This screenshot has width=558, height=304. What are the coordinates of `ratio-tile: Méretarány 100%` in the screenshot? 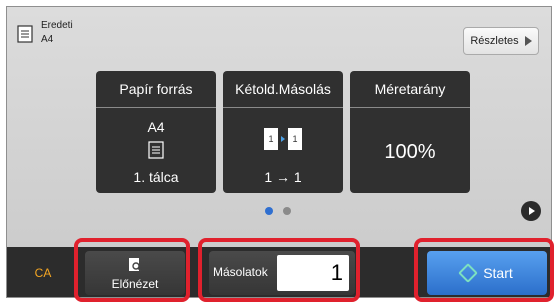 It's located at (410, 132).